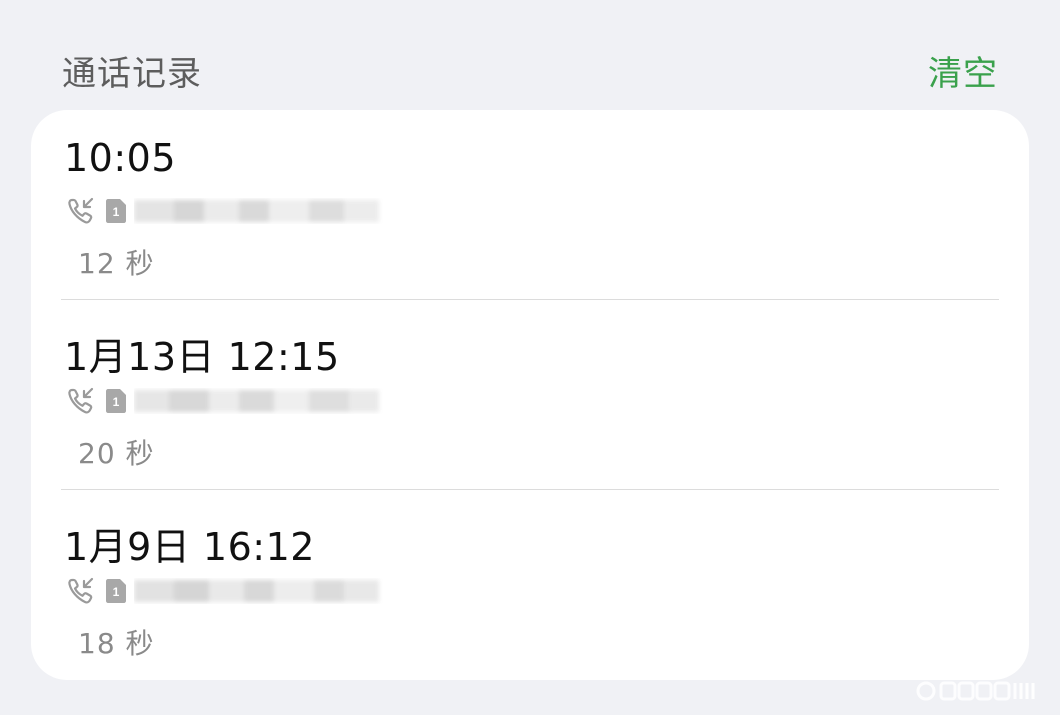 This screenshot has width=1060, height=715. I want to click on call-duration: 12 秒, so click(116, 263).